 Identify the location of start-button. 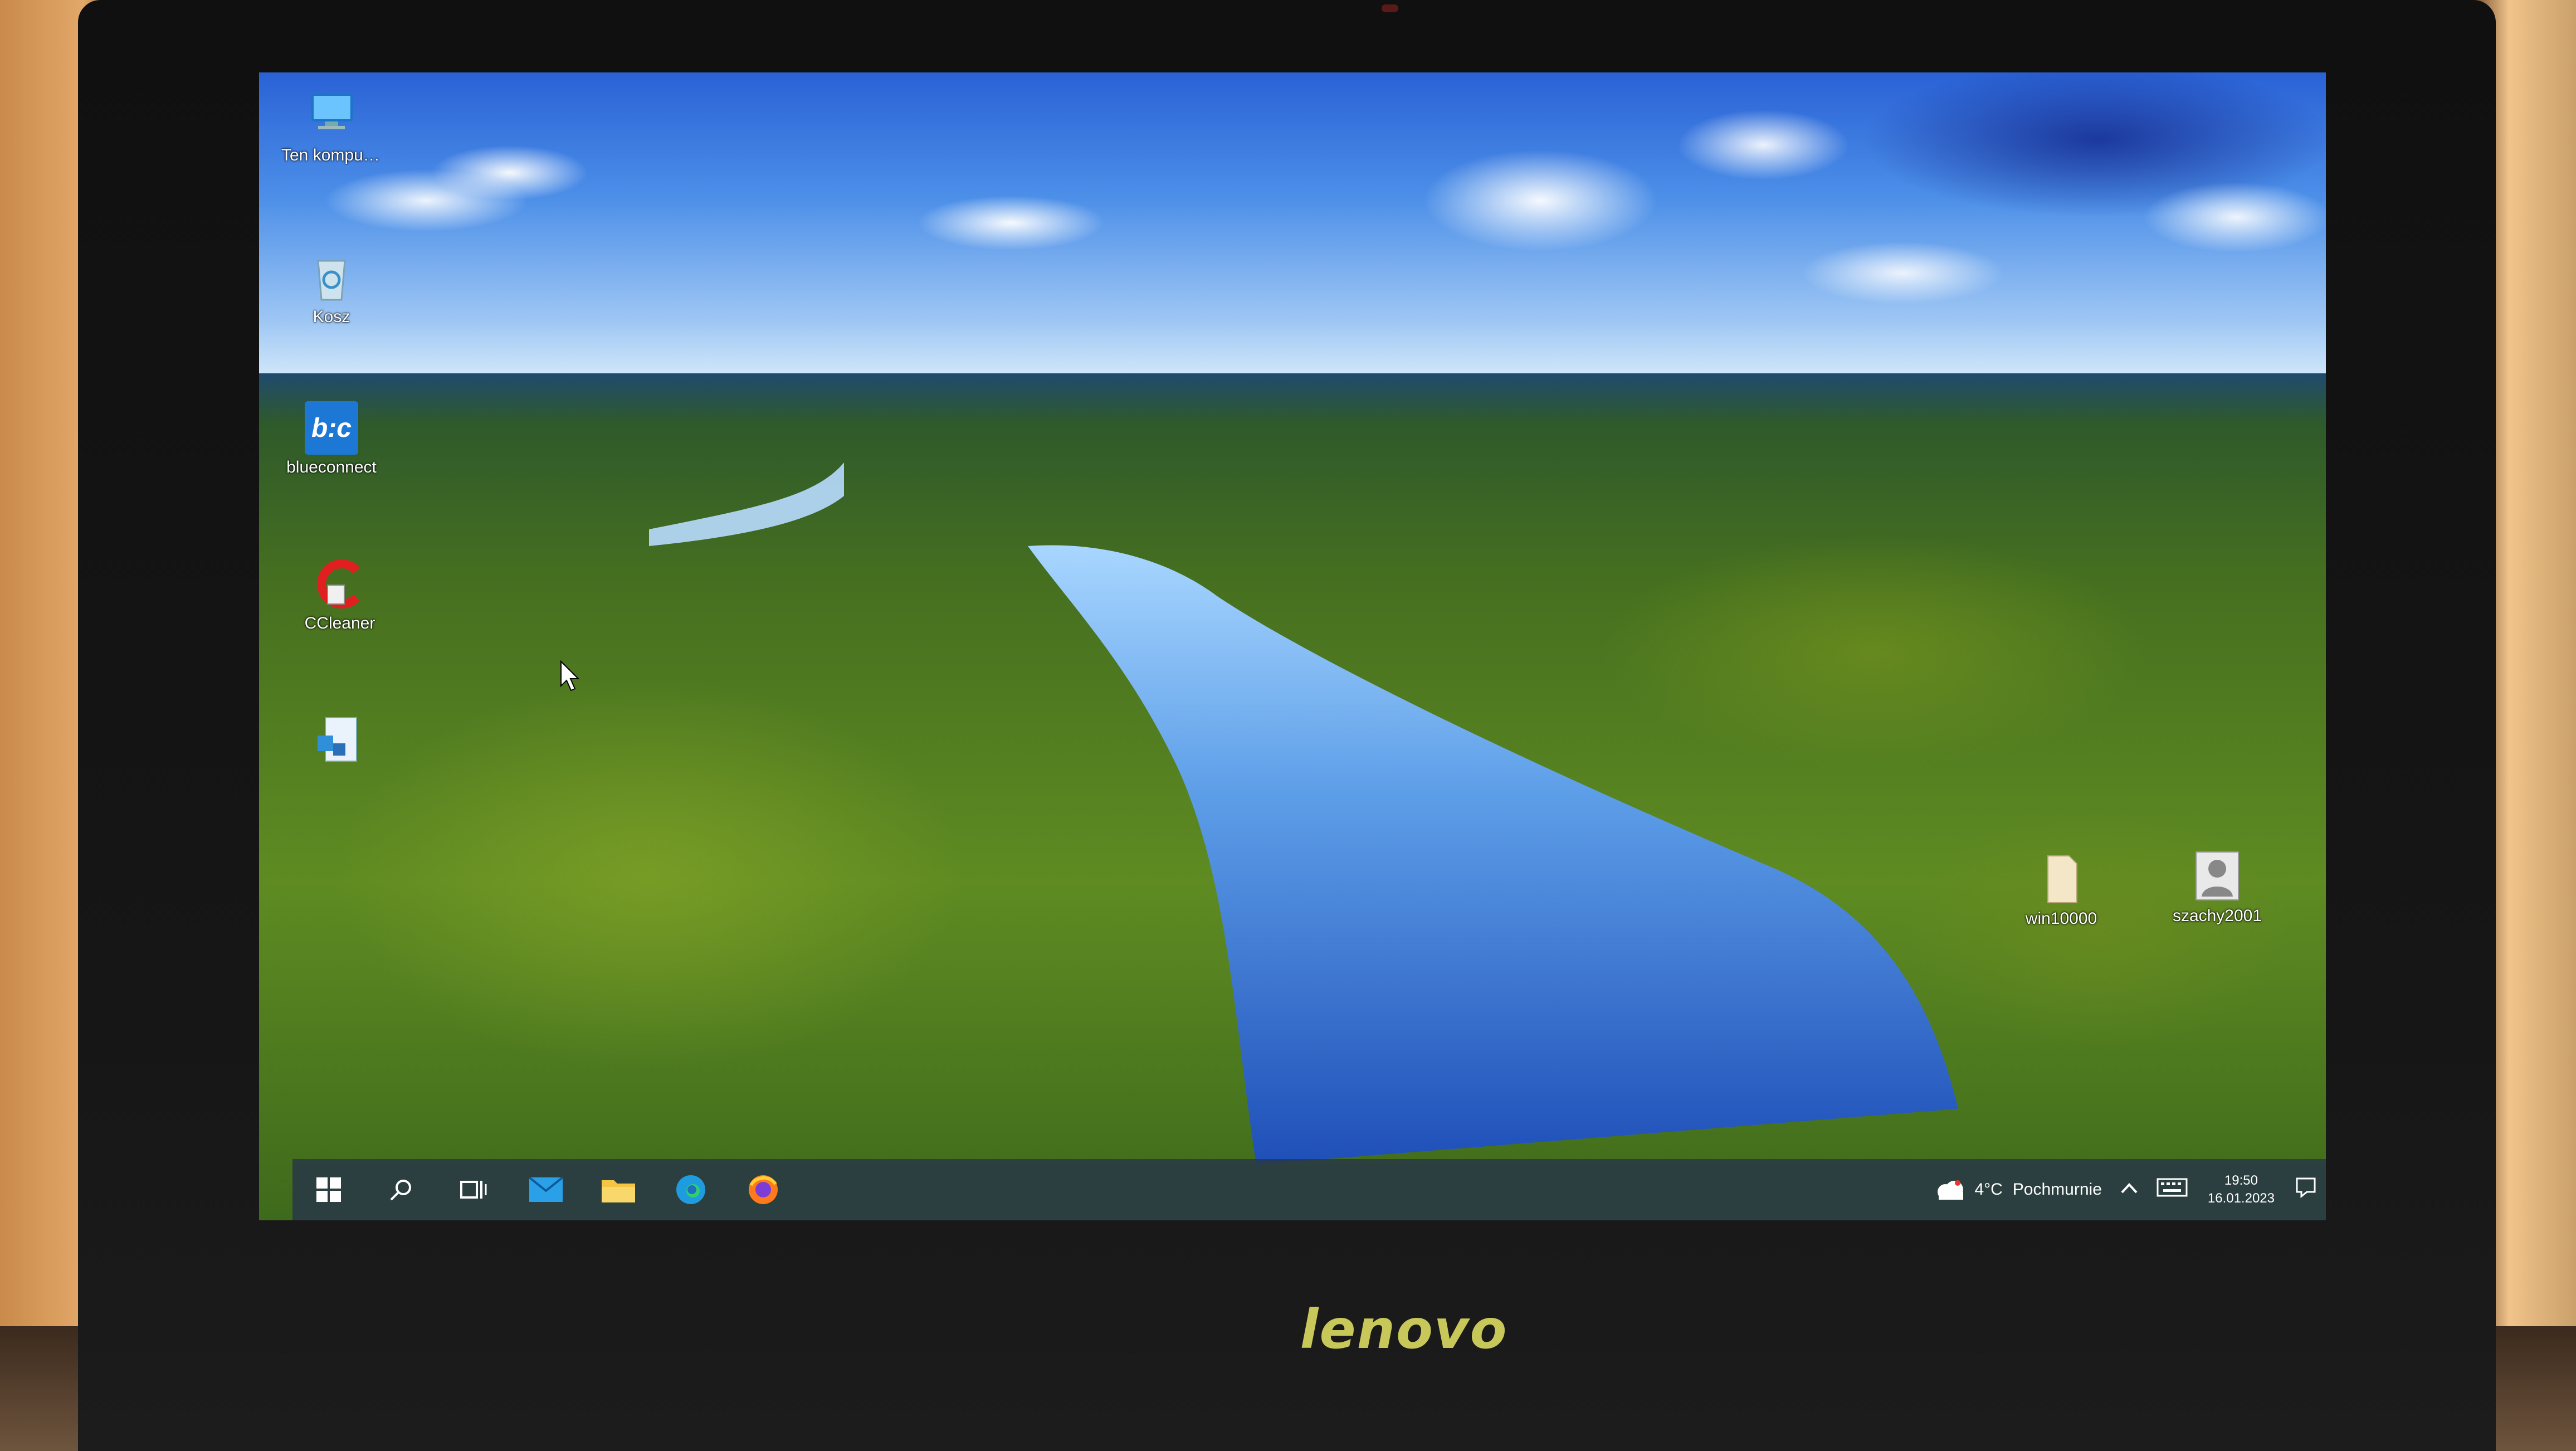
(328, 1189).